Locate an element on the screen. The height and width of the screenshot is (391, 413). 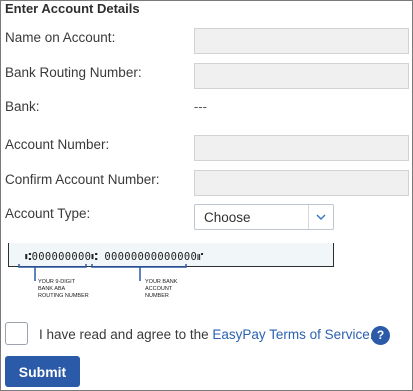
select-divider is located at coordinates (308, 217).